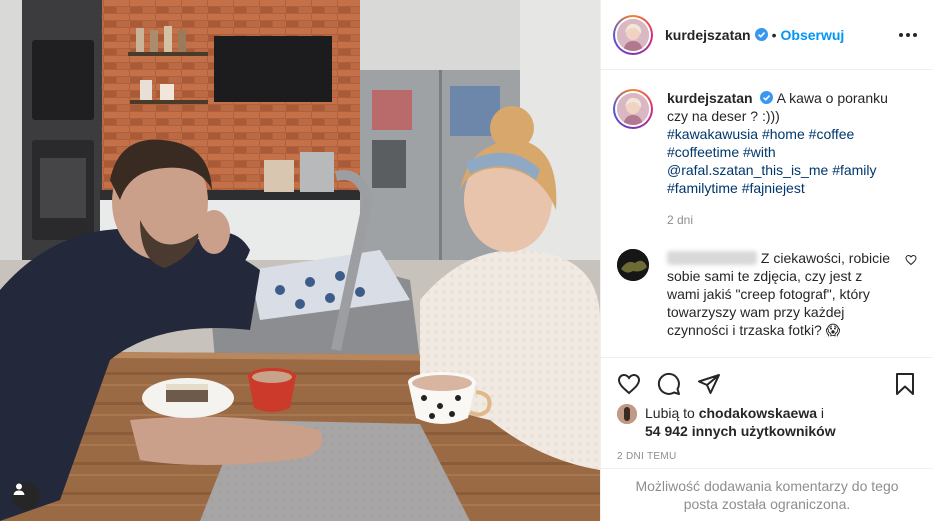 The image size is (933, 521). I want to click on hashtag: #kawakawusia, so click(712, 134).